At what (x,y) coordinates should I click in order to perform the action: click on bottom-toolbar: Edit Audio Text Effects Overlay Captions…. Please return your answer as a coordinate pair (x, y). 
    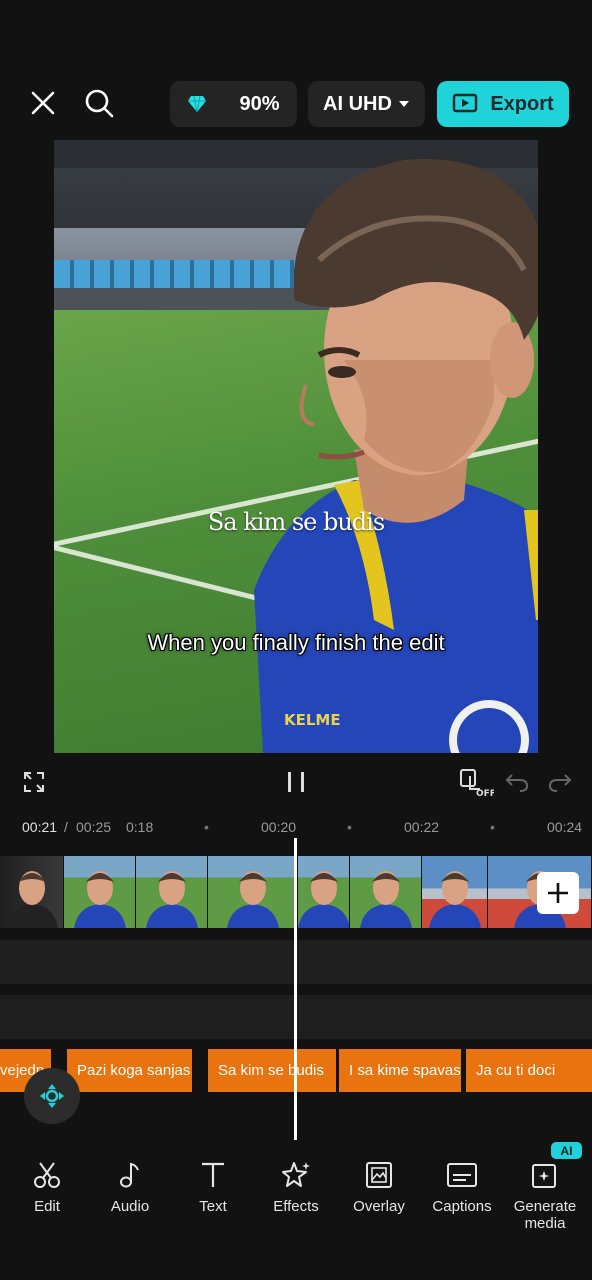
    Looking at the image, I should click on (296, 1200).